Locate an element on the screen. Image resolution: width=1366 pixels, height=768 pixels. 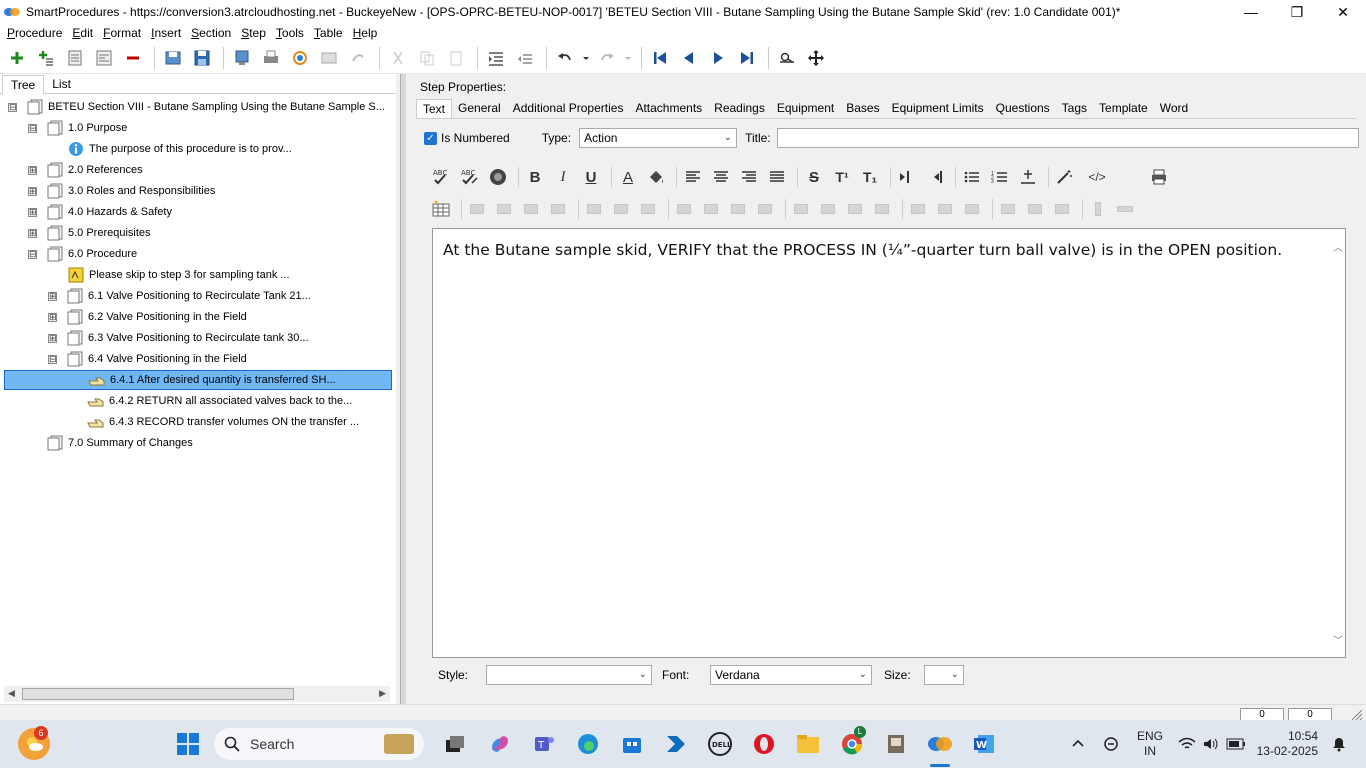
tab-template: Template is located at coordinates (1123, 108).